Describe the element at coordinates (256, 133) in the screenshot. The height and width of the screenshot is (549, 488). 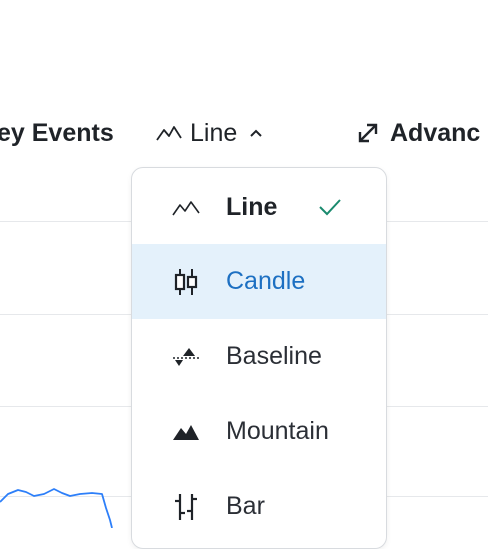
I see `chevron-up-icon` at that location.